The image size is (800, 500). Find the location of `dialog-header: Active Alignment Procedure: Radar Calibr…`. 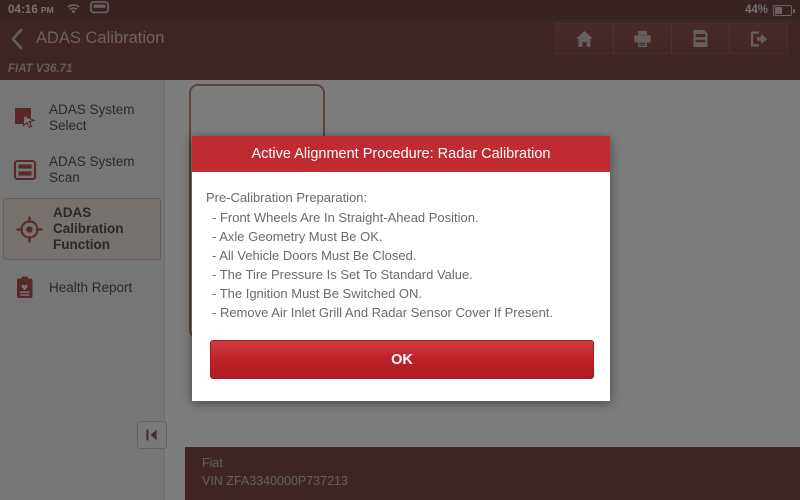

dialog-header: Active Alignment Procedure: Radar Calibr… is located at coordinates (401, 154).